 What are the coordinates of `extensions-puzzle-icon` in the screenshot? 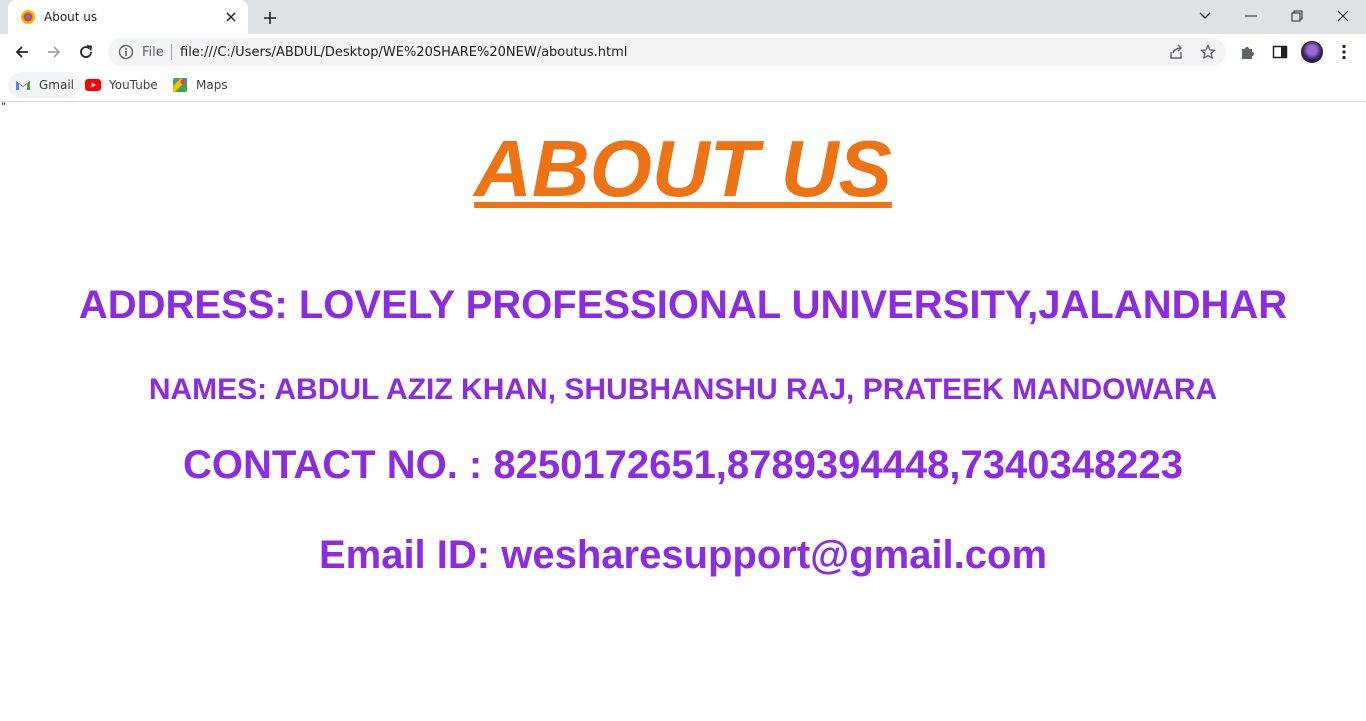 It's located at (1248, 52).